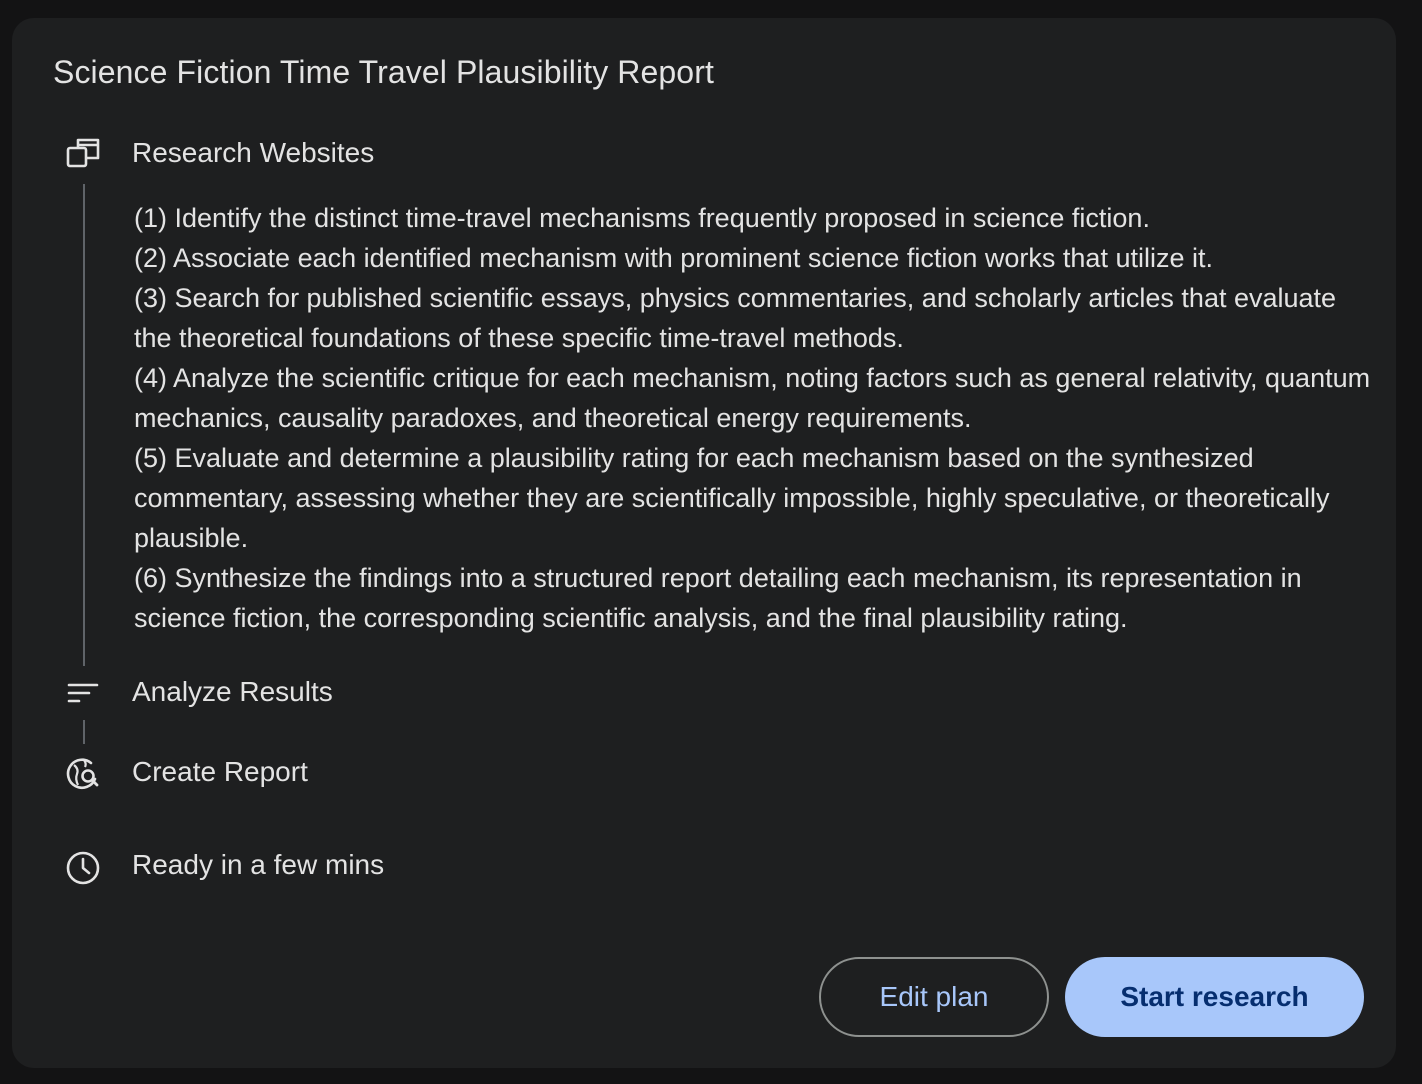  I want to click on globe-search-icon, so click(83, 773).